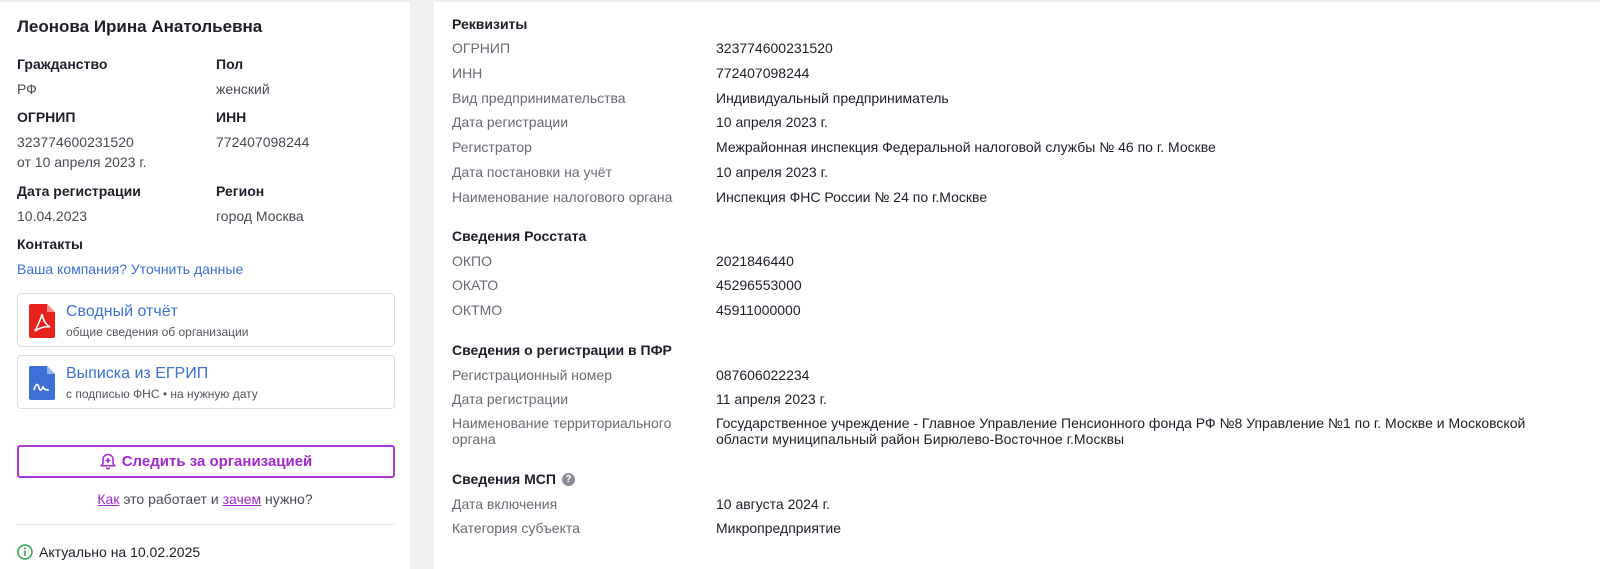 The width and height of the screenshot is (1600, 569). Describe the element at coordinates (107, 461) in the screenshot. I see `bell-plus-icon` at that location.